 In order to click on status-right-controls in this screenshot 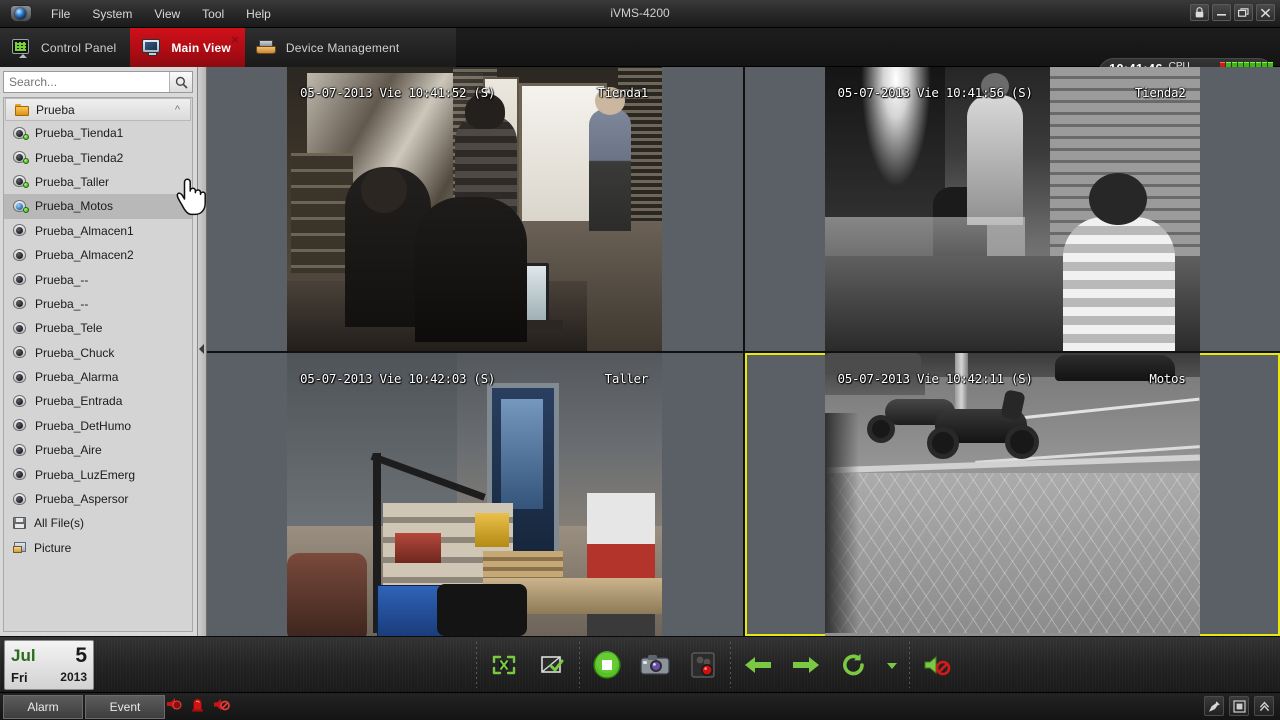, I will do `click(1239, 706)`.